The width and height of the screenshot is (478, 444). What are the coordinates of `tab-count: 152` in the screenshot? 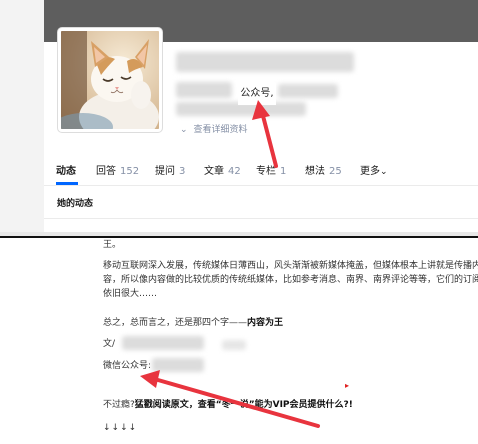 It's located at (130, 171).